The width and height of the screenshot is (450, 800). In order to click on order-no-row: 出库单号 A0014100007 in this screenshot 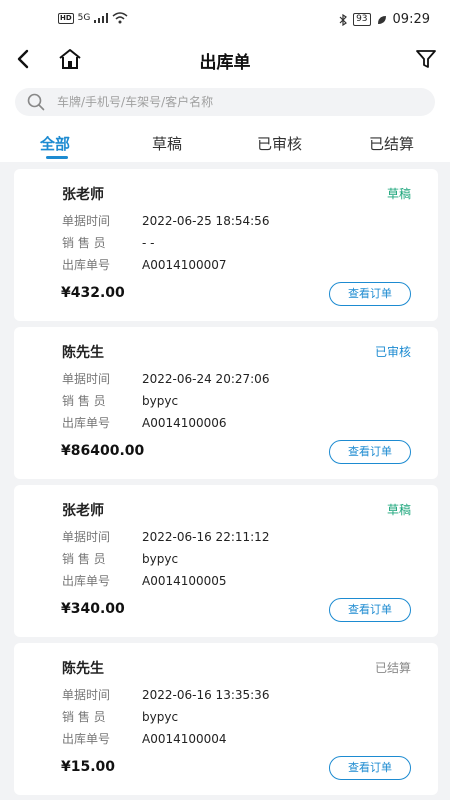, I will do `click(144, 264)`.